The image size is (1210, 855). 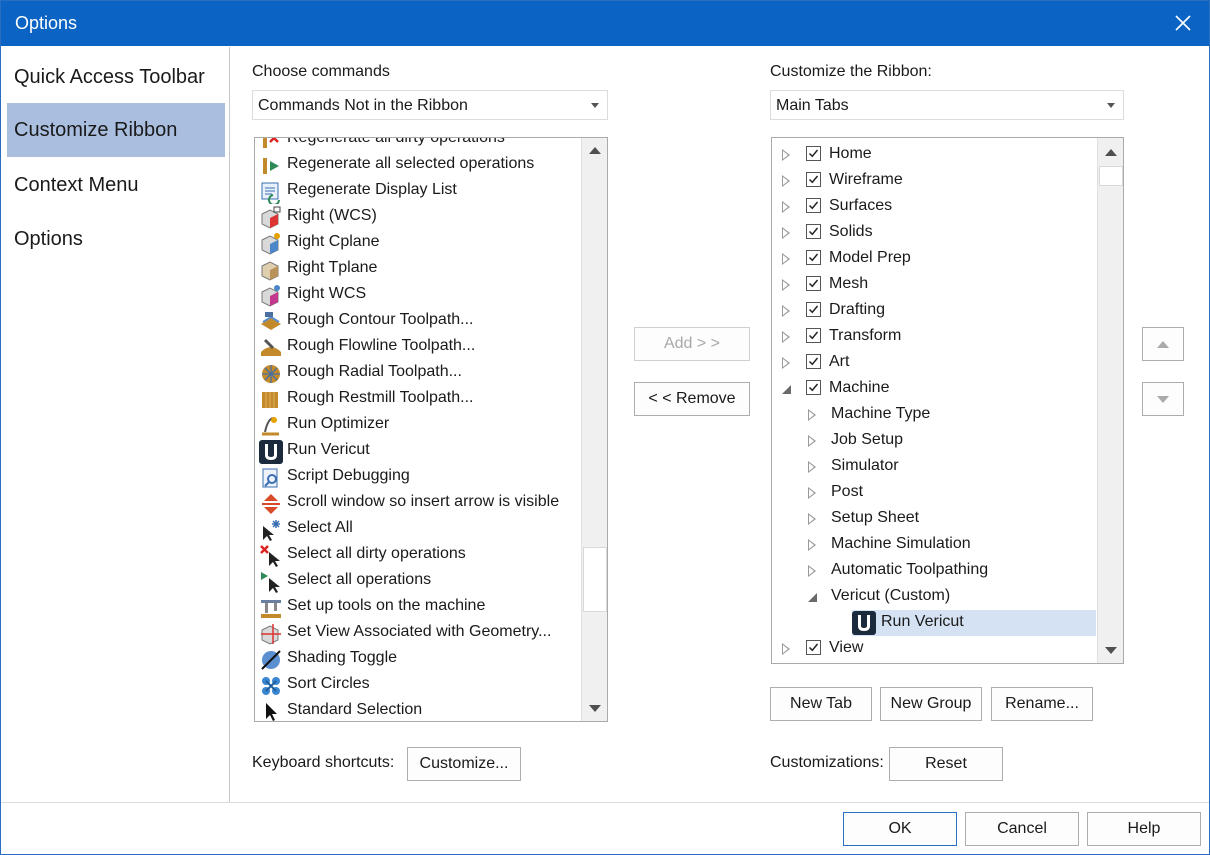 I want to click on command-item: Select all dirty operations, so click(x=419, y=555).